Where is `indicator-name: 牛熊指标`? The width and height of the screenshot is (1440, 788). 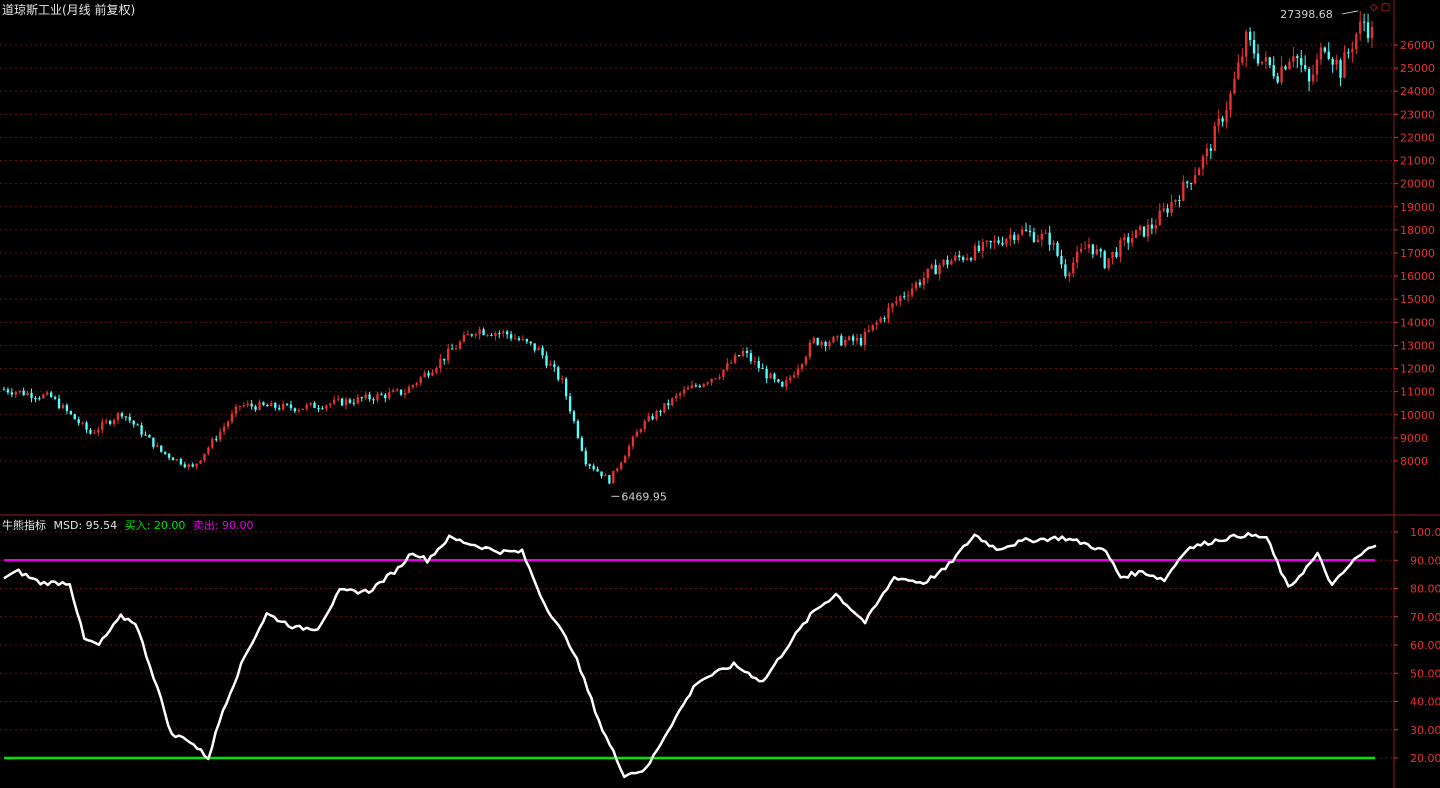
indicator-name: 牛熊指标 is located at coordinates (24, 525).